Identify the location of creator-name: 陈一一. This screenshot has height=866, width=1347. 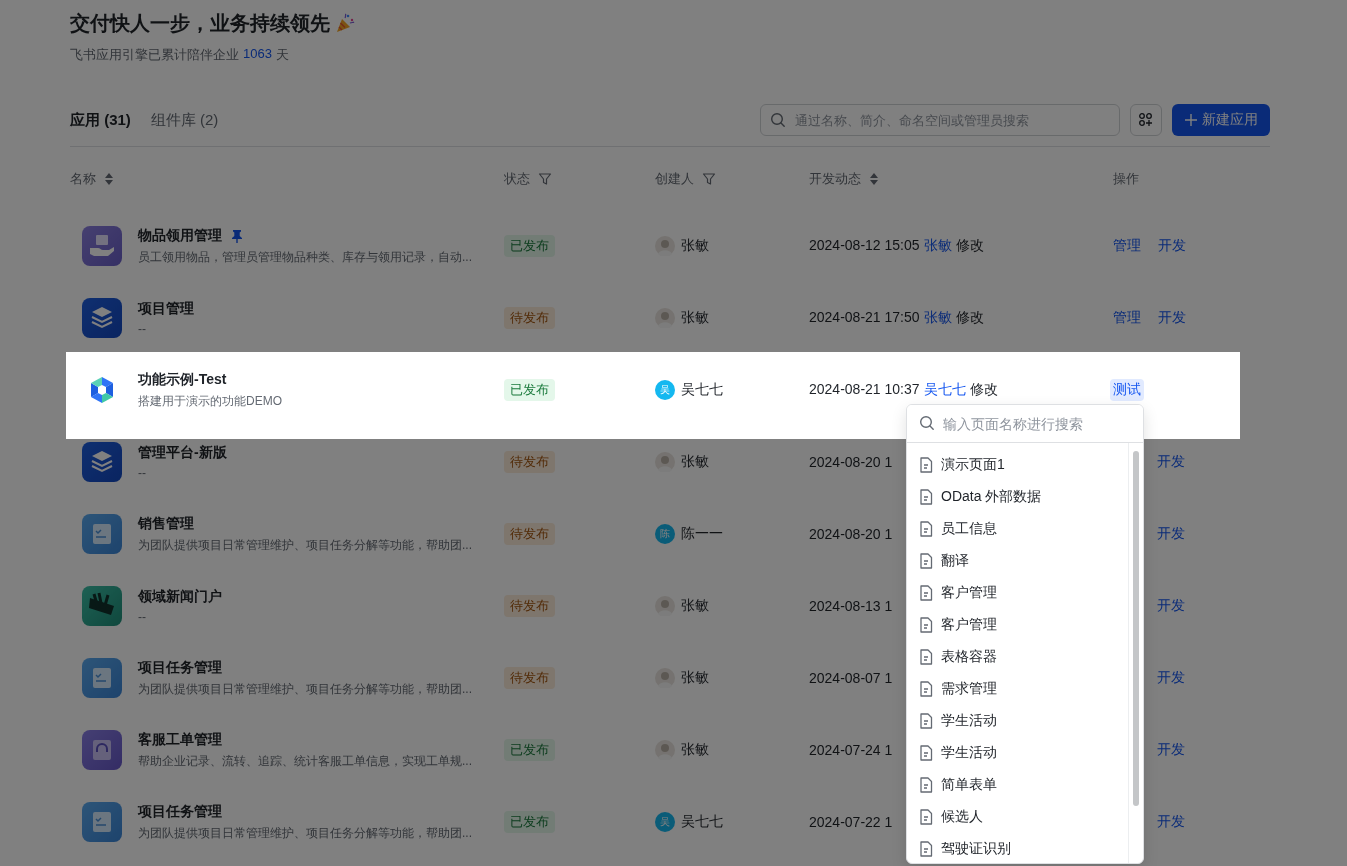
(702, 534).